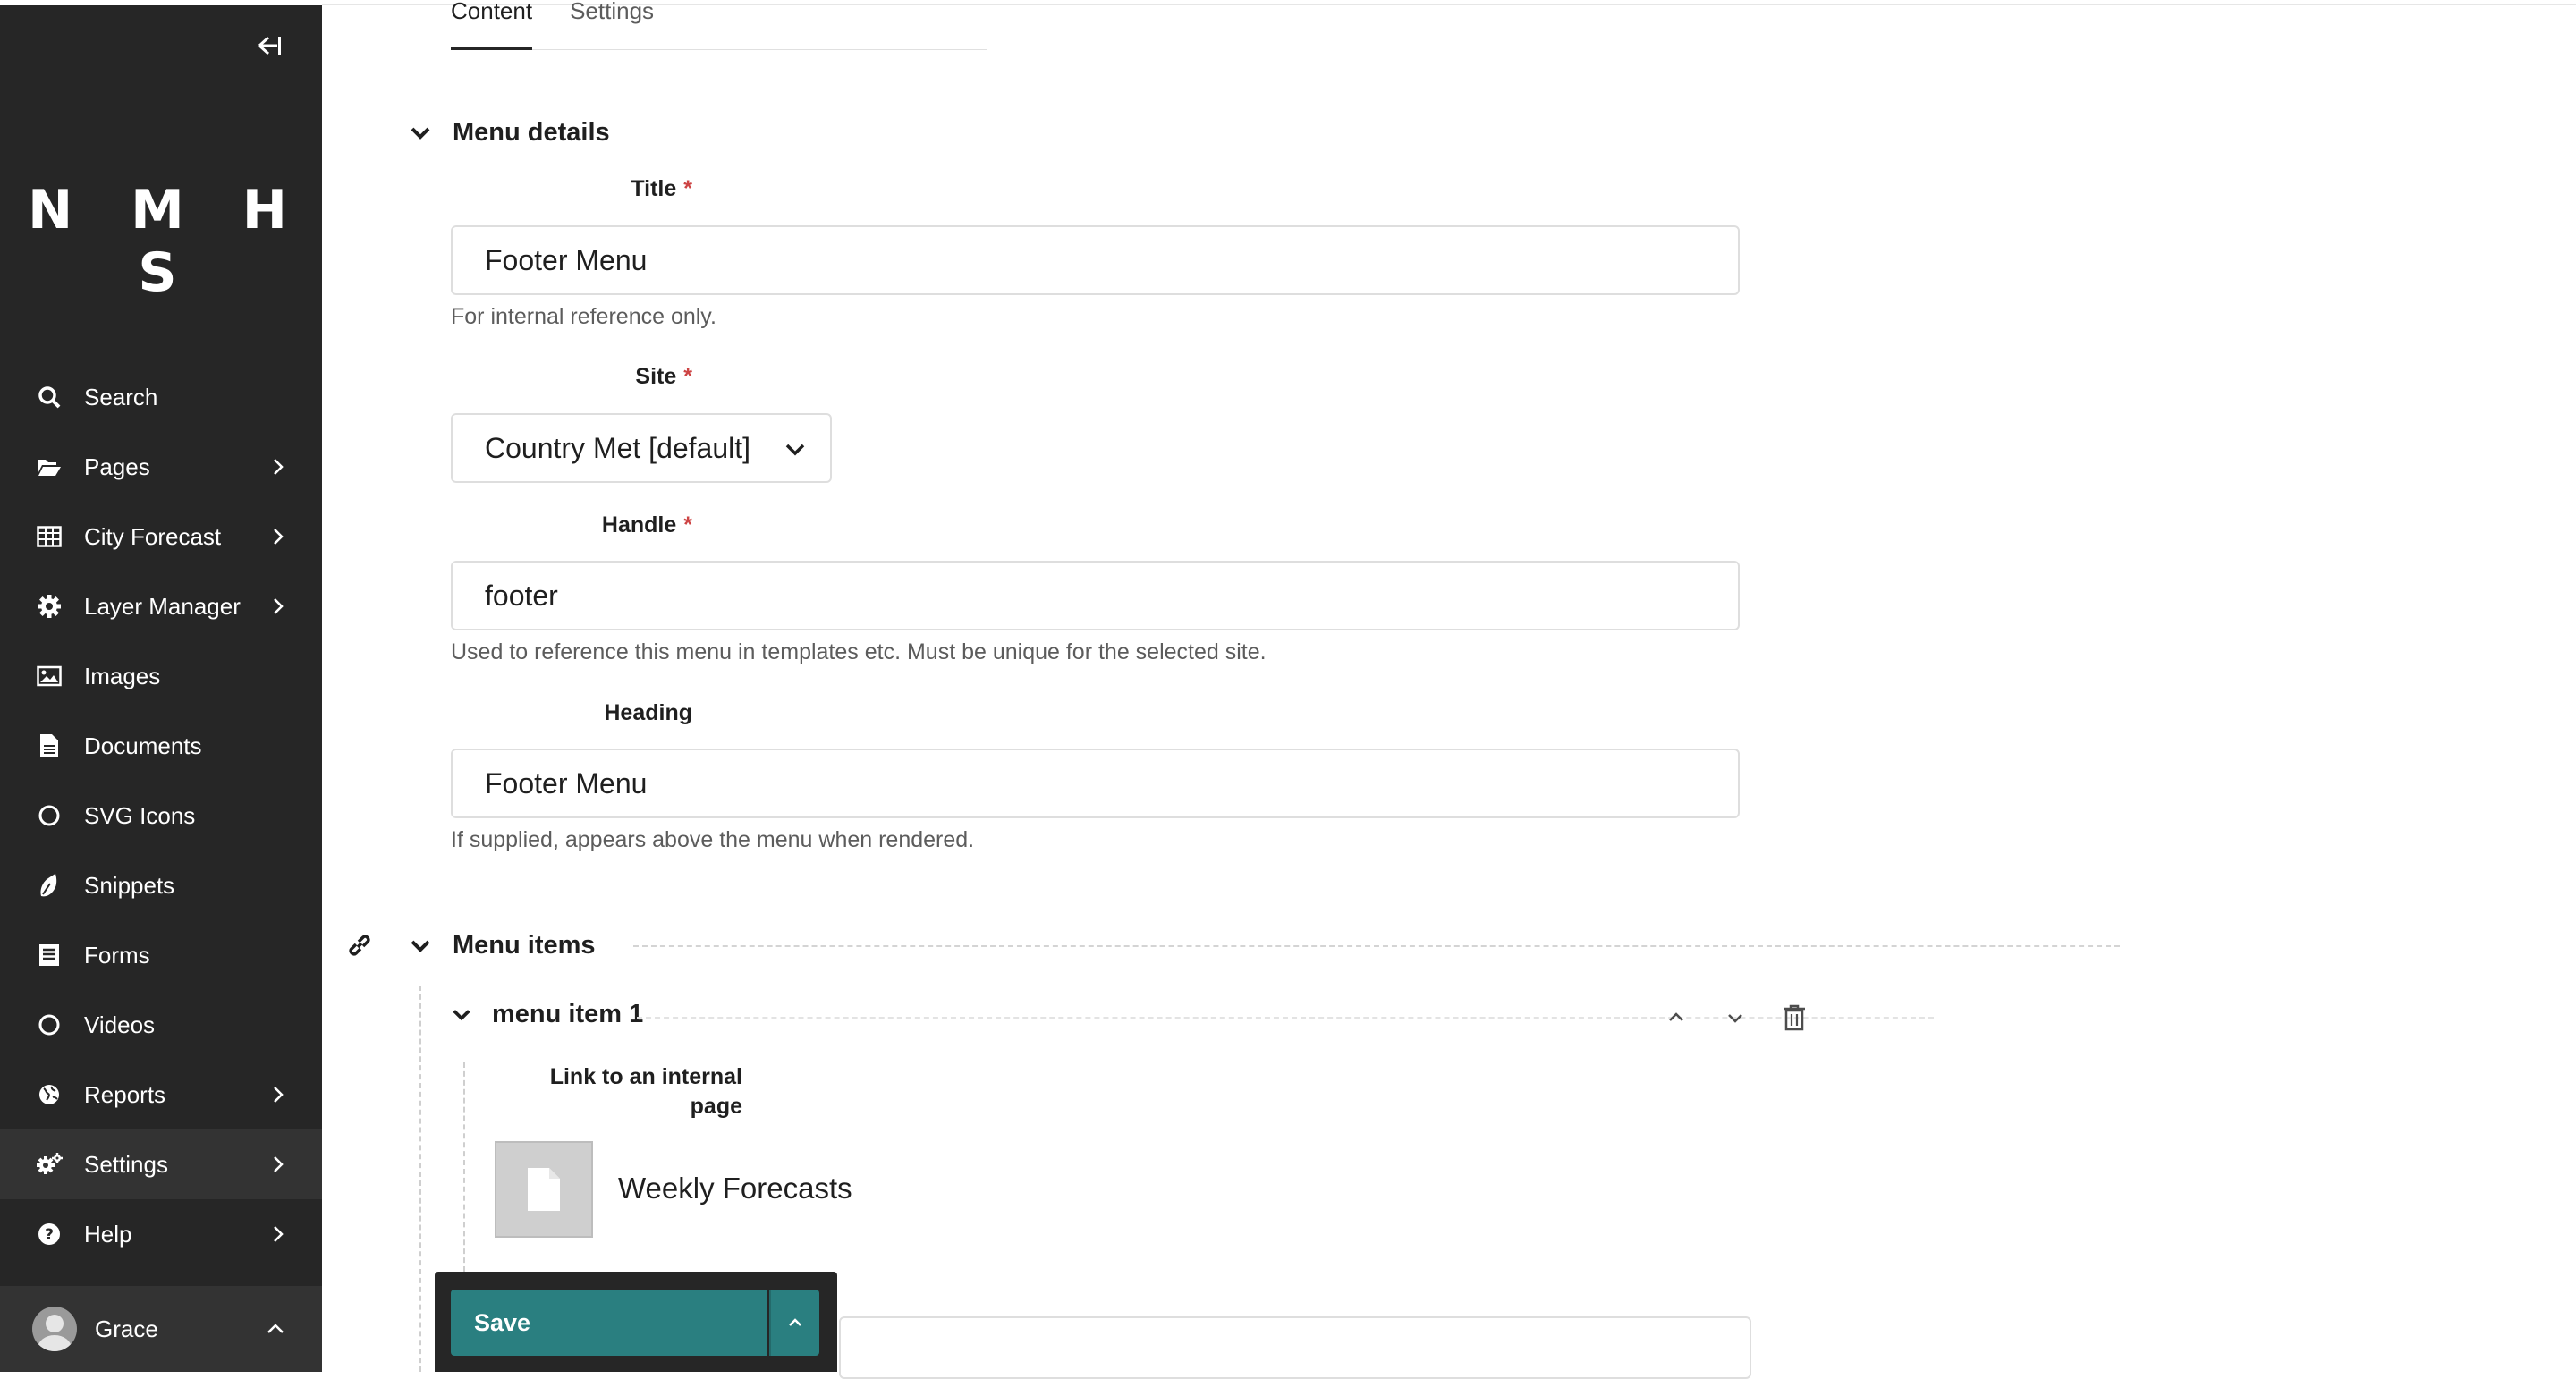 The width and height of the screenshot is (2576, 1379). I want to click on delete-button, so click(1794, 1017).